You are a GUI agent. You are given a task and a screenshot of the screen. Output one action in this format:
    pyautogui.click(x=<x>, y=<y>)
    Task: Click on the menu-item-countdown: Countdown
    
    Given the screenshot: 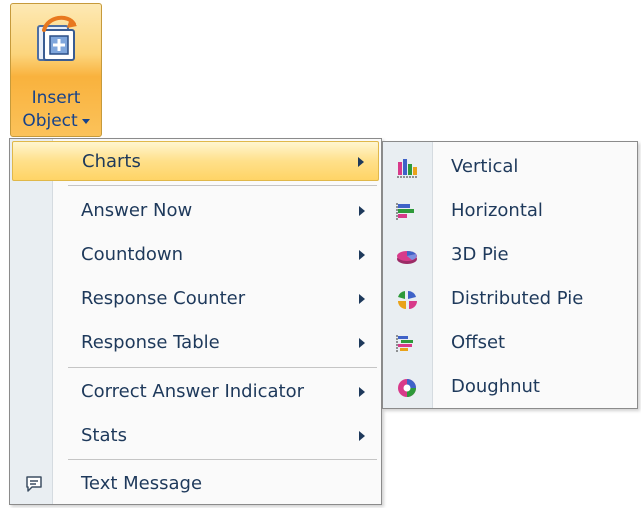 What is the action you would take?
    pyautogui.click(x=195, y=255)
    